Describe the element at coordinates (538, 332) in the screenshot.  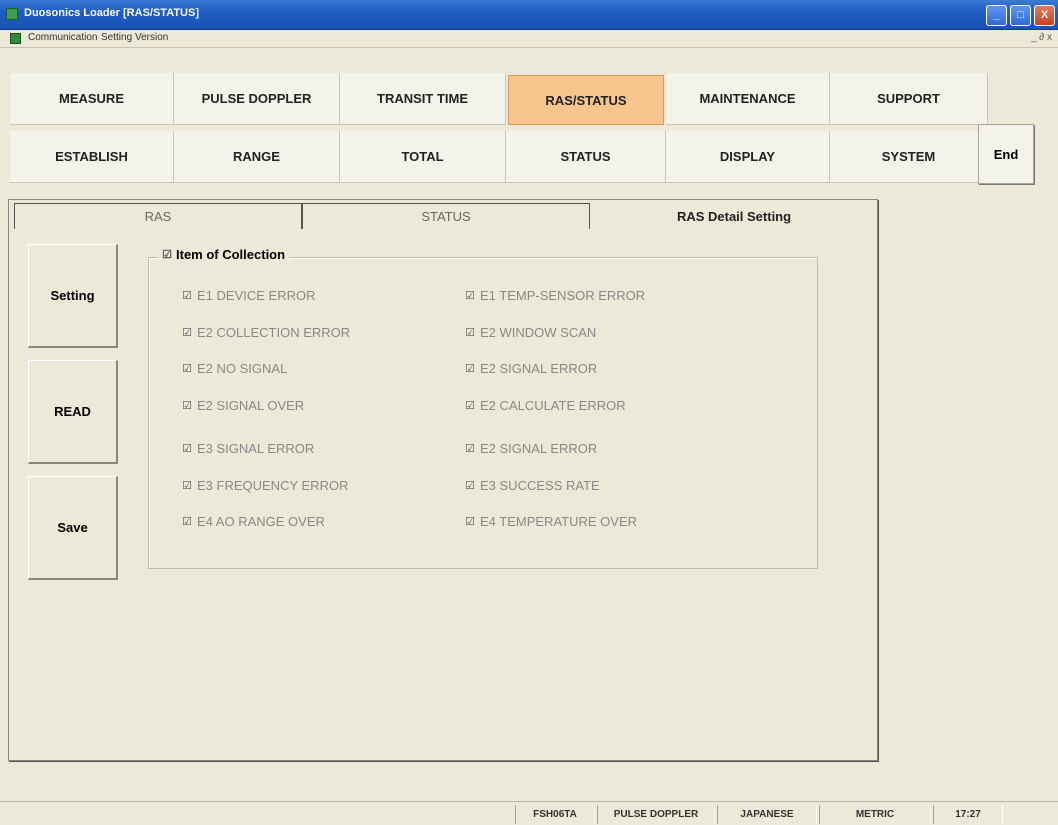
I see `checkbox-label: E2 WINDOW SCAN` at that location.